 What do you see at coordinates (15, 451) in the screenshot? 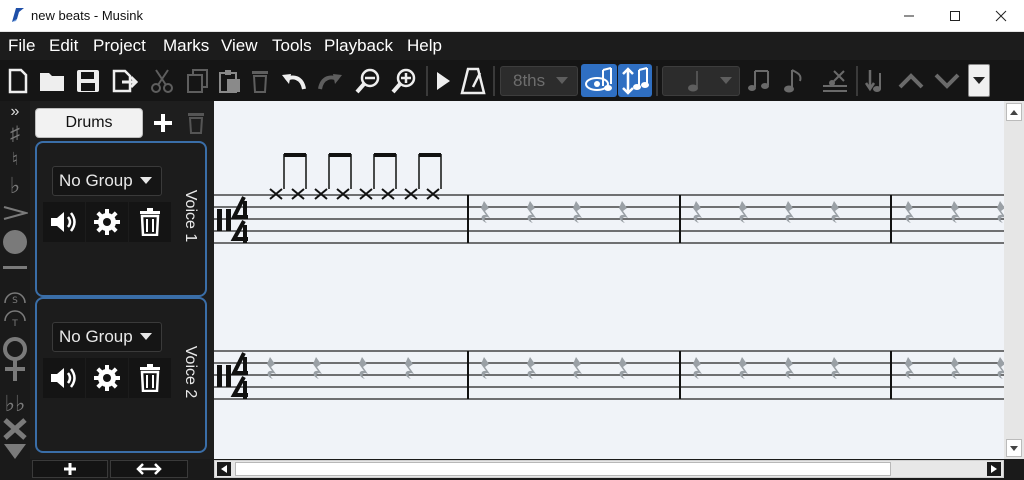
I see `down-triangle-icon` at bounding box center [15, 451].